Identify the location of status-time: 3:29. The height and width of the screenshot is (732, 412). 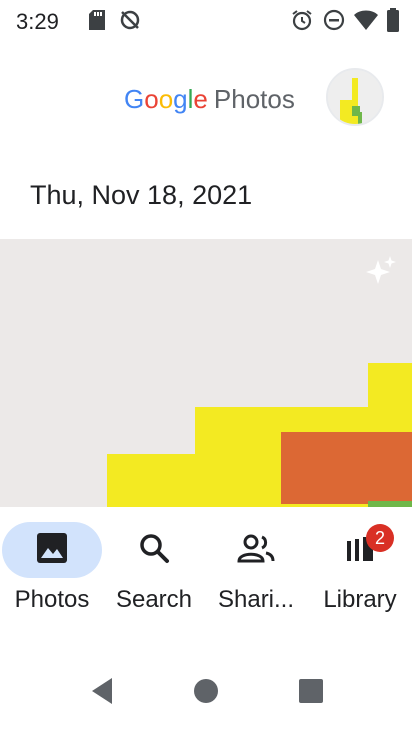
(37, 21).